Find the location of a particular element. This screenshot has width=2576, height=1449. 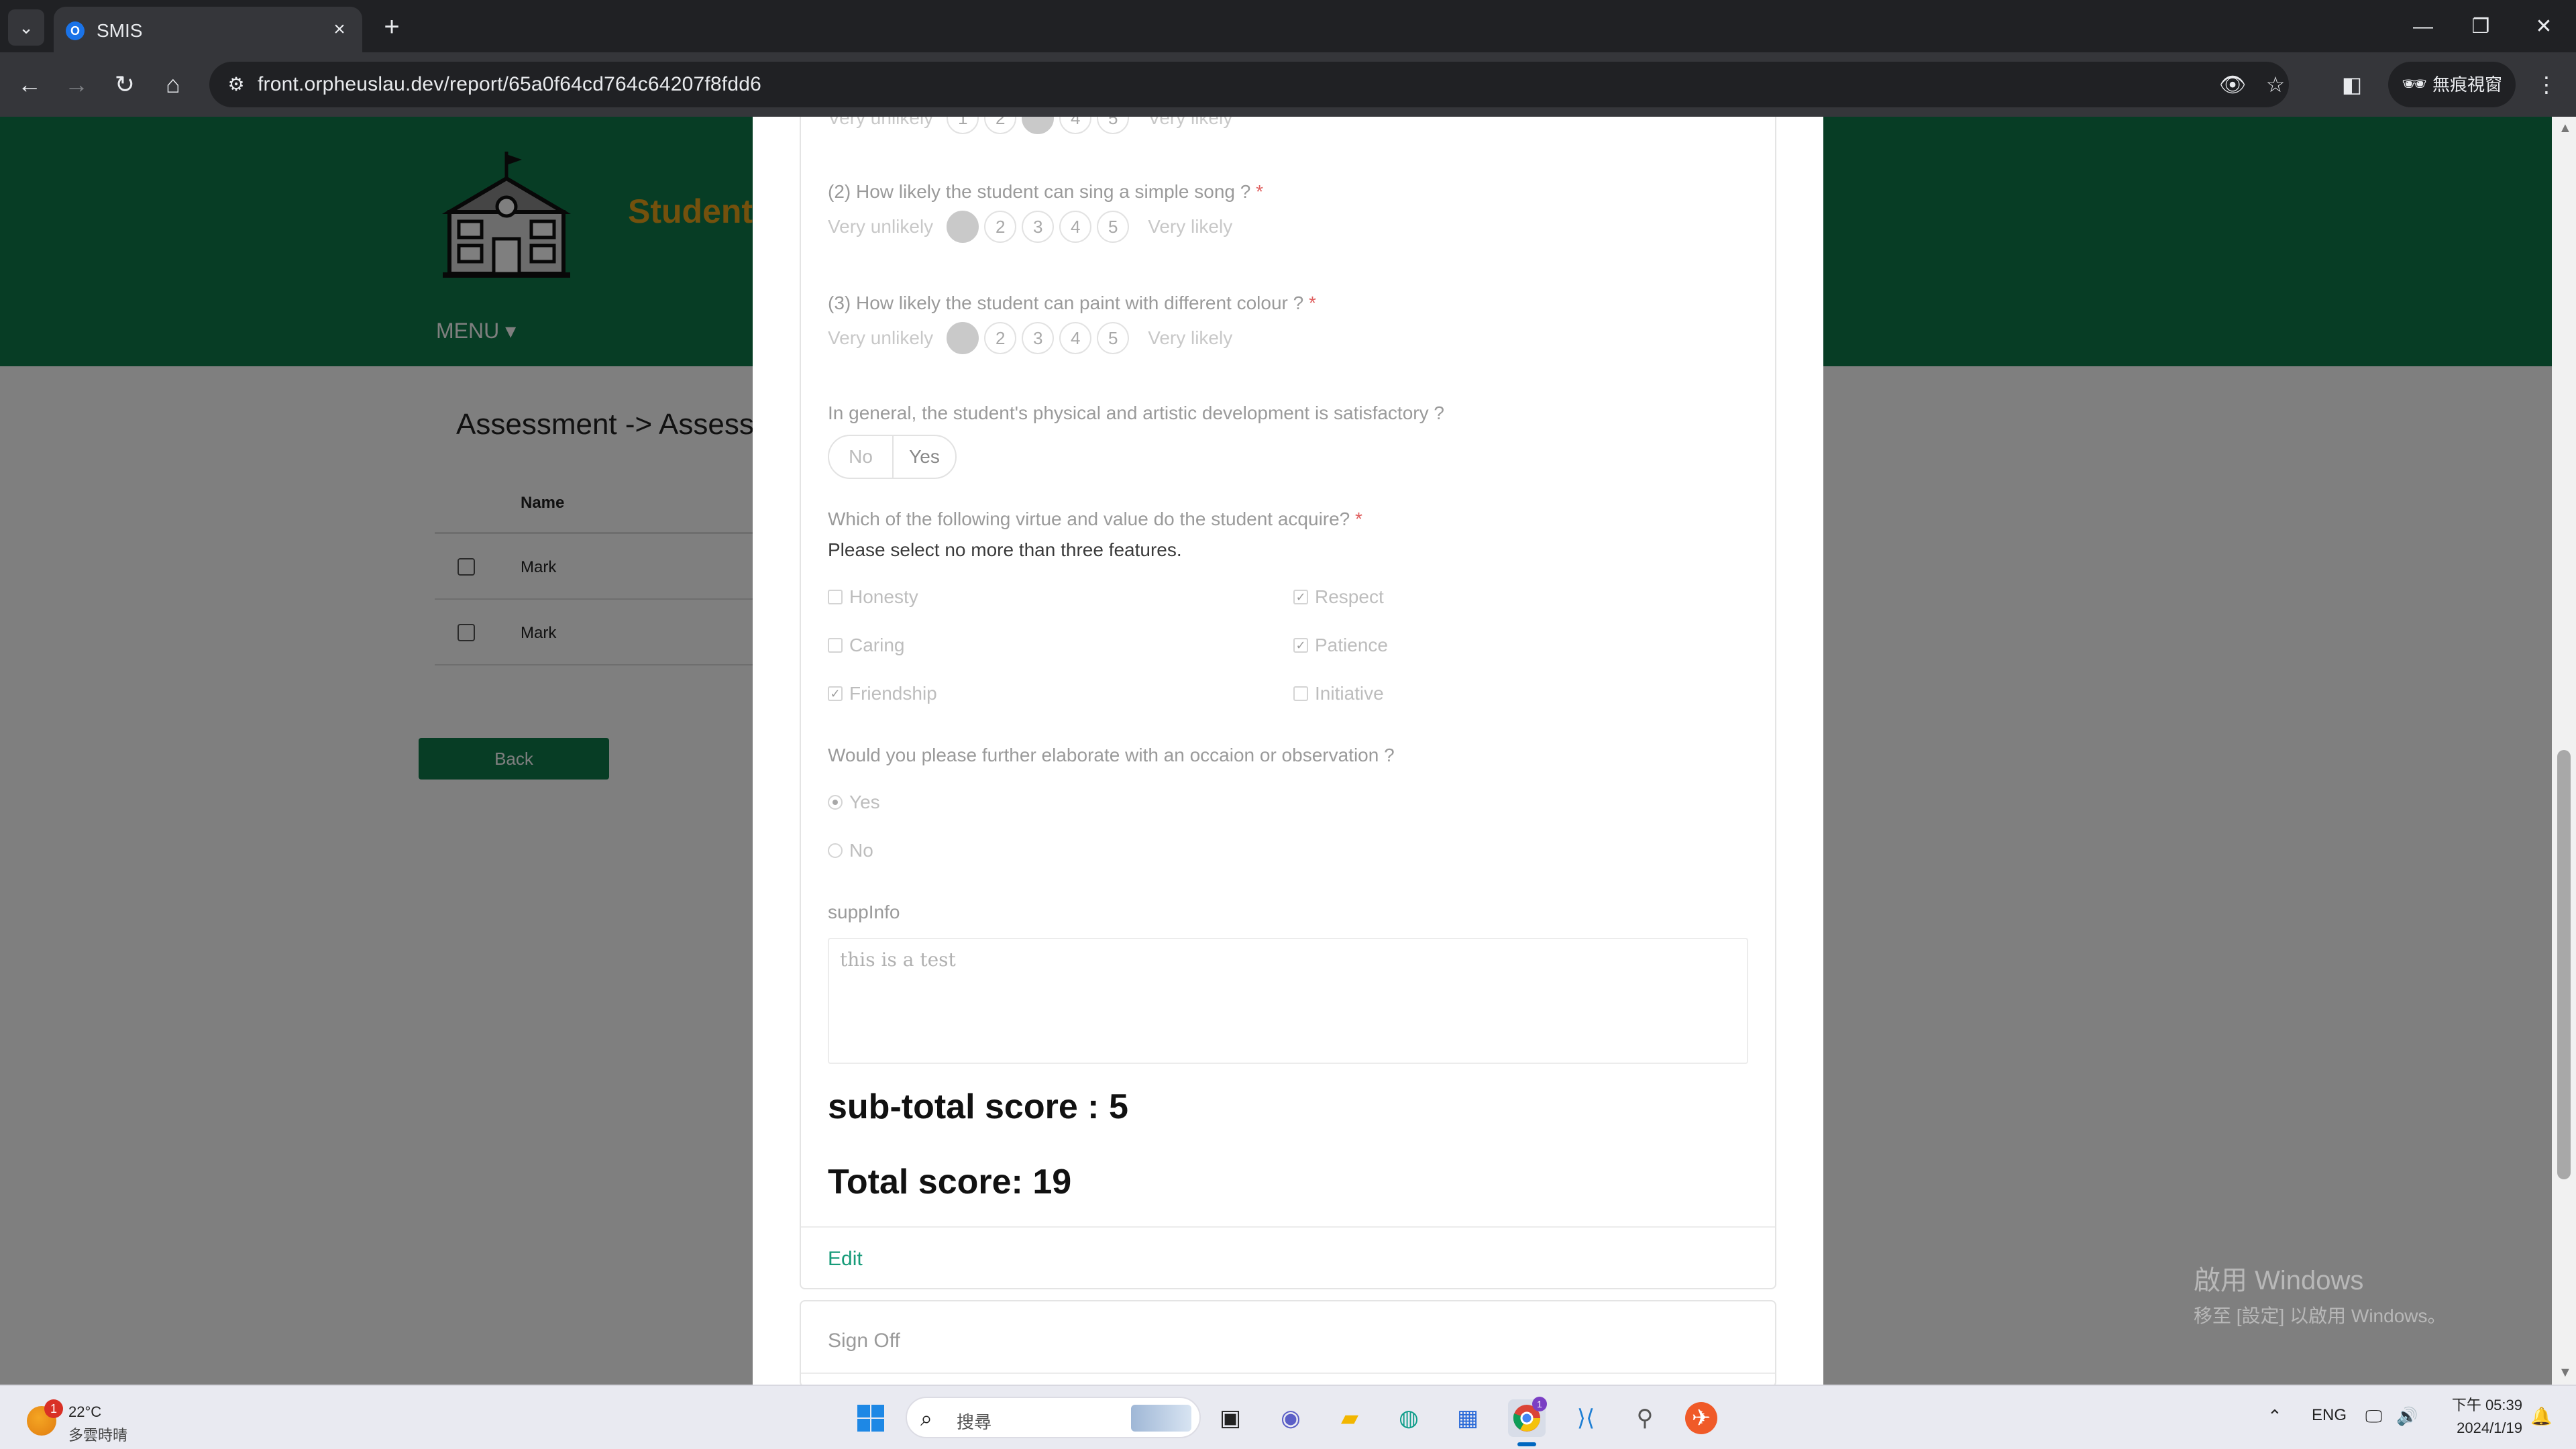

radio-yes: Yes is located at coordinates (854, 802).